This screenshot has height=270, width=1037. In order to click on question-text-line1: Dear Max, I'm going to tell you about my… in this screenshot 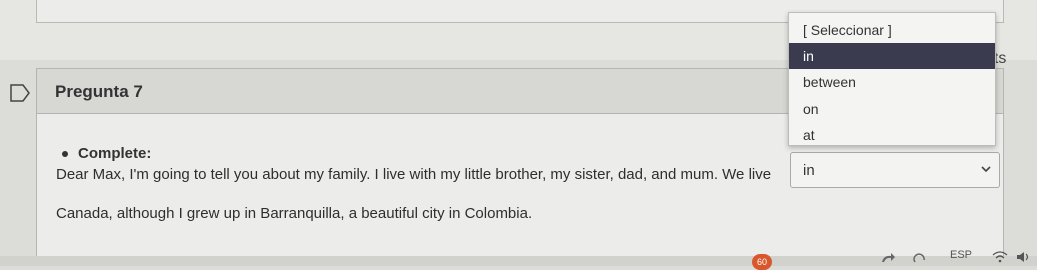, I will do `click(414, 174)`.